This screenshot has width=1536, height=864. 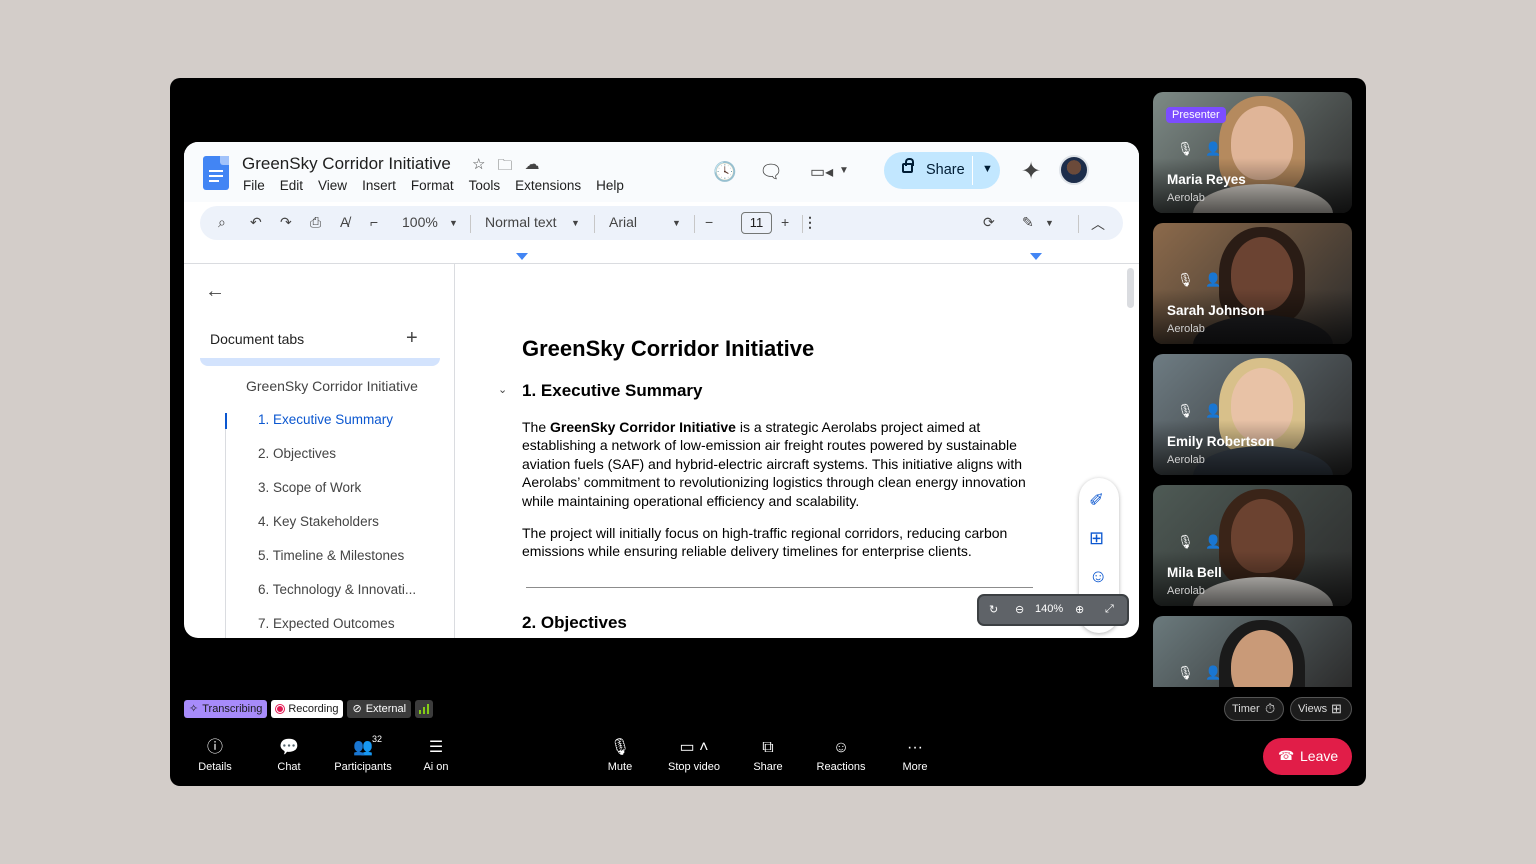 I want to click on reactions-button: ☺ Reactions, so click(x=841, y=755).